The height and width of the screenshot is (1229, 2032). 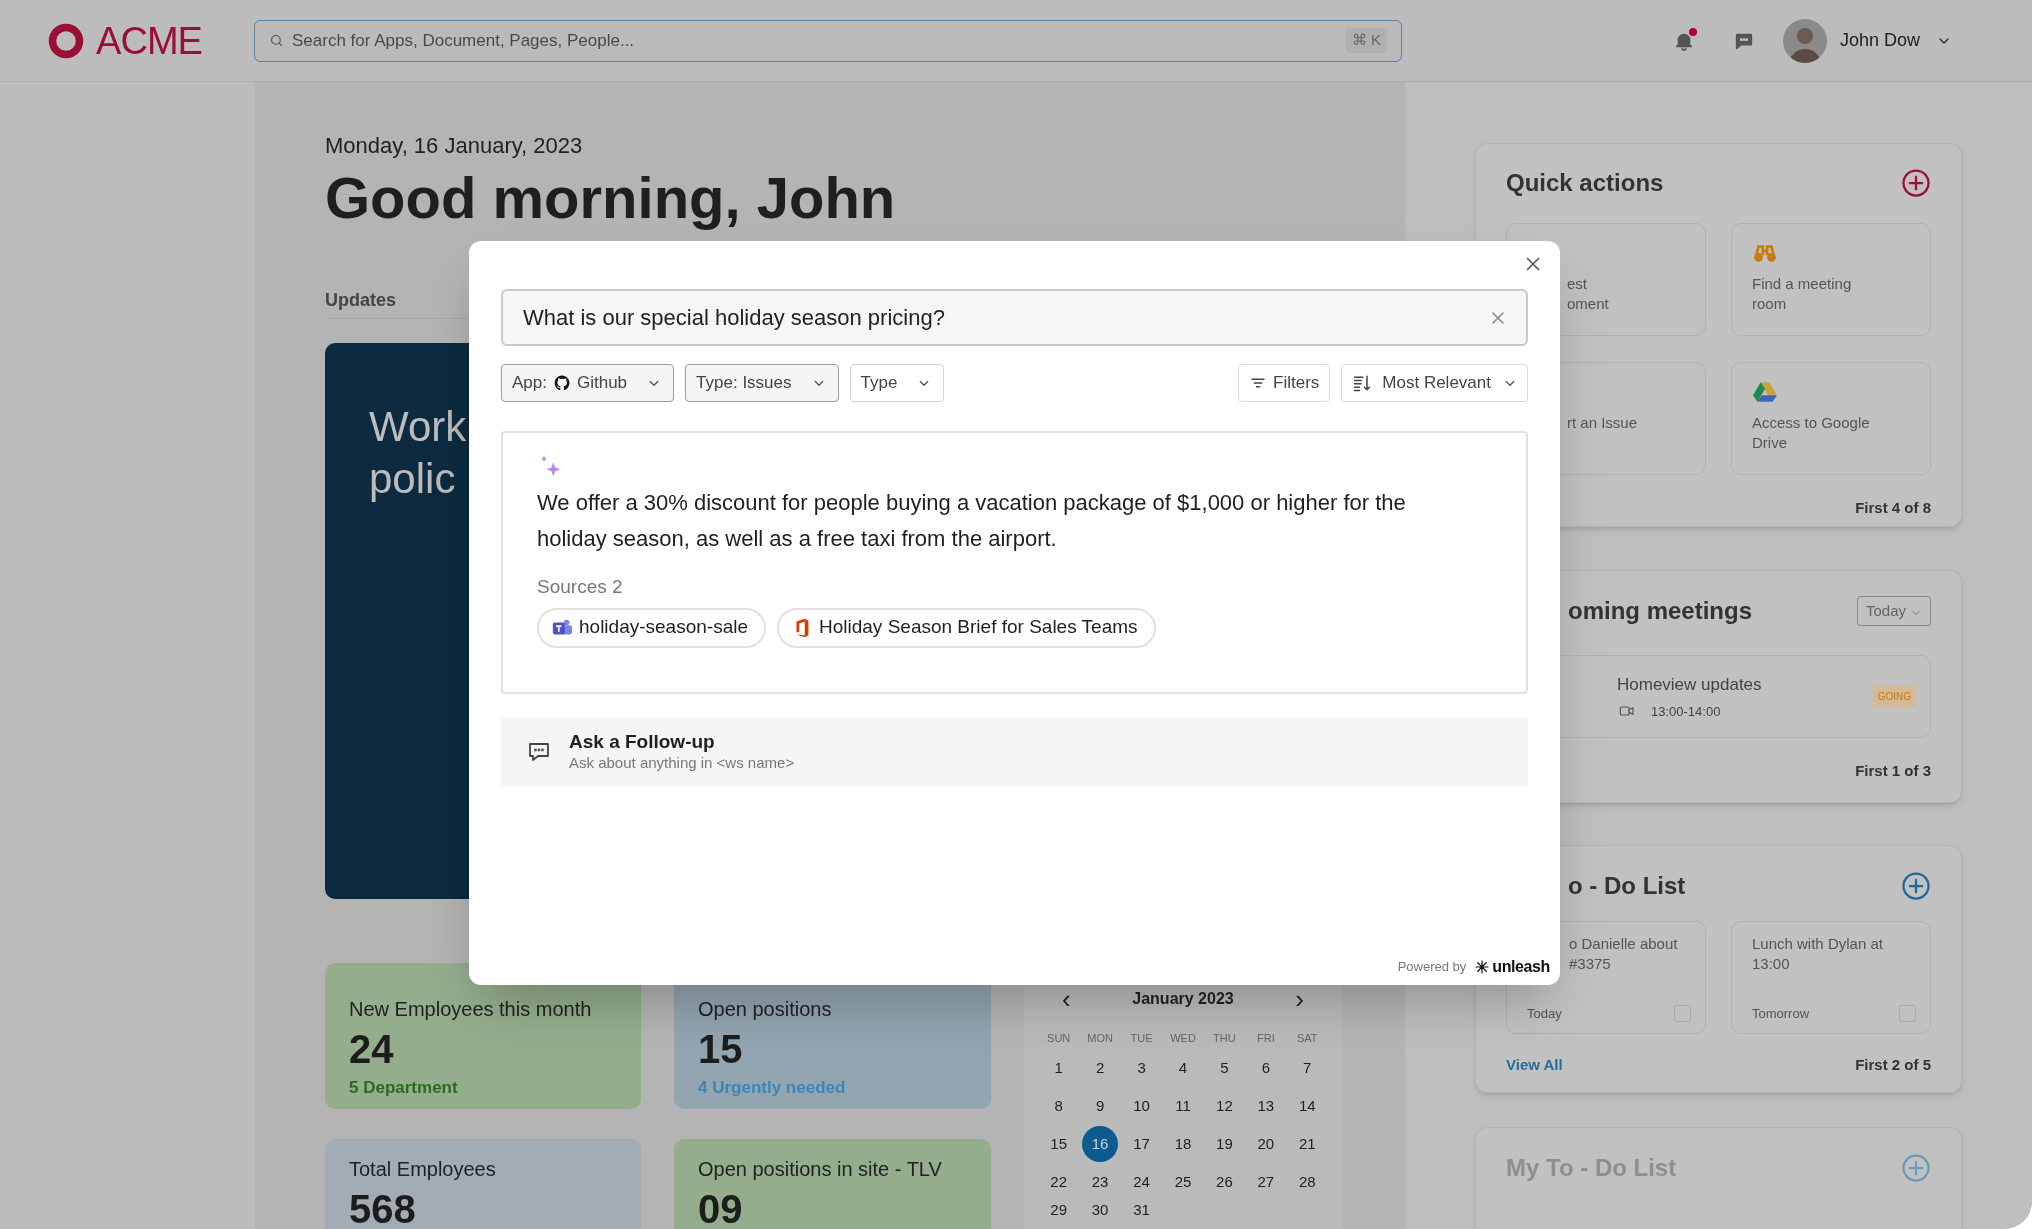 I want to click on calendar-day: 26, so click(x=1224, y=1182).